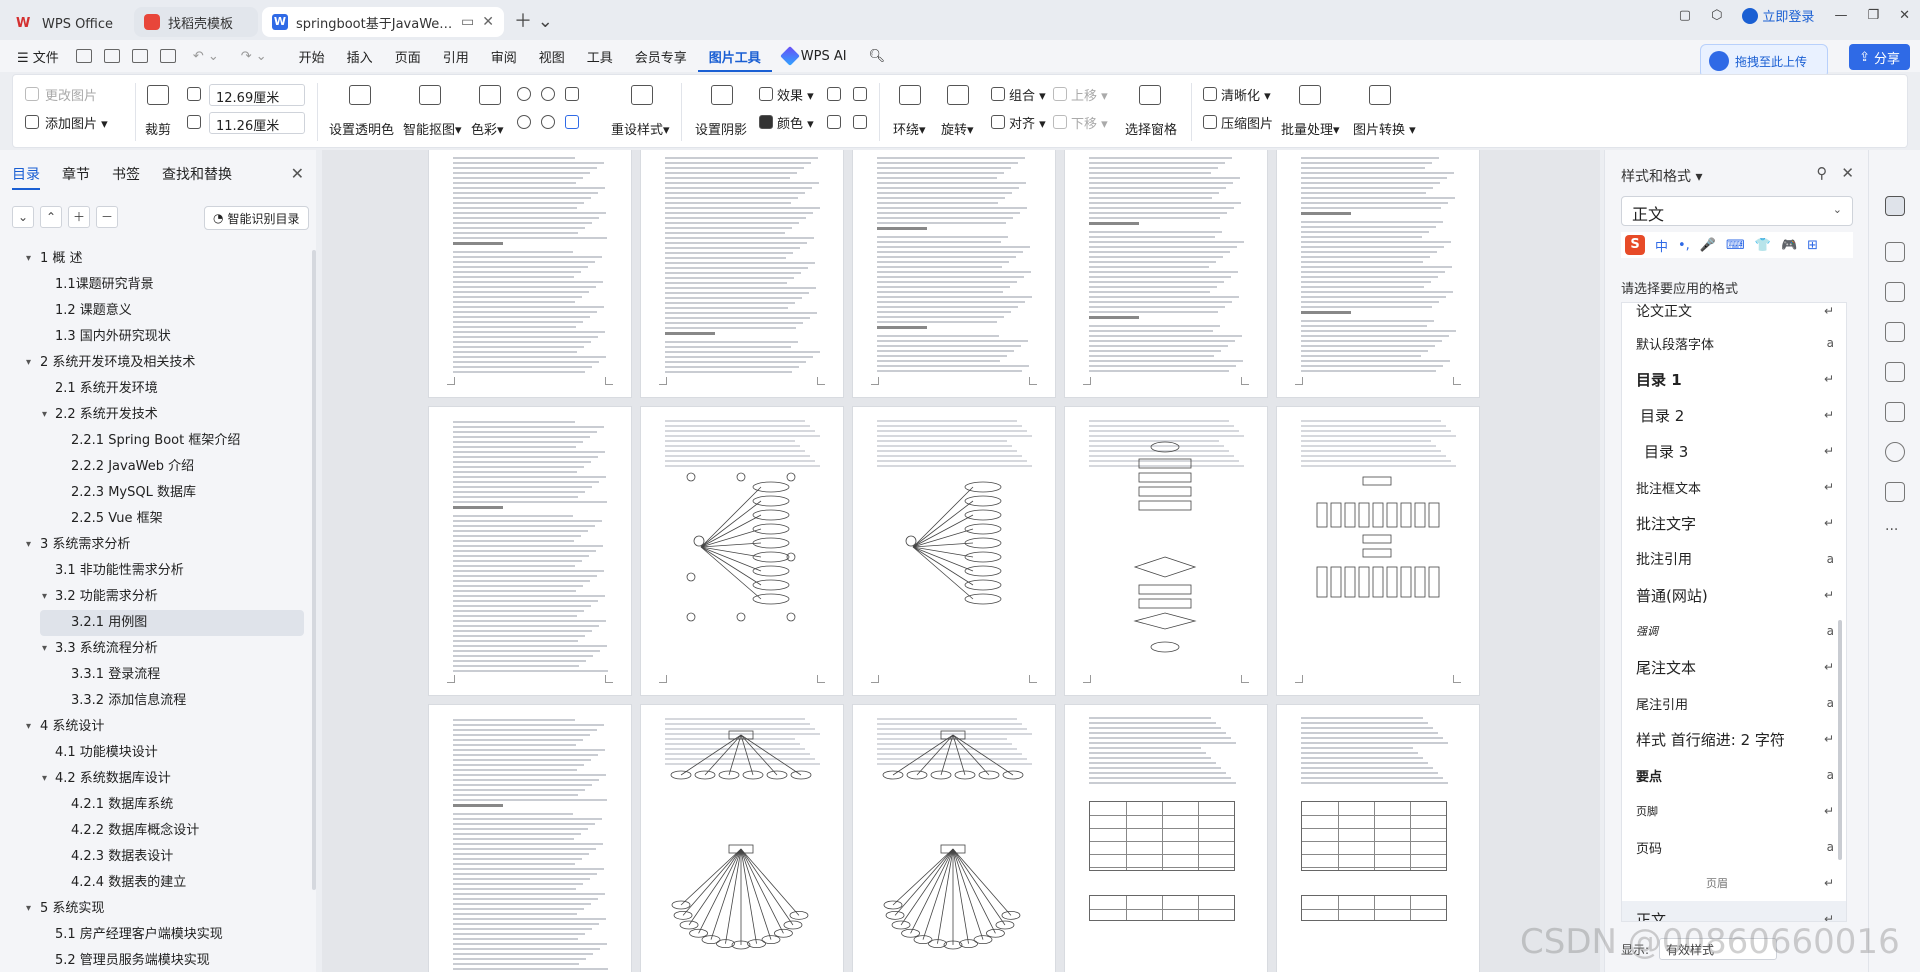  Describe the element at coordinates (155, 597) in the screenshot. I see `toc-item: ▾ 3.2 功能需求分析` at that location.